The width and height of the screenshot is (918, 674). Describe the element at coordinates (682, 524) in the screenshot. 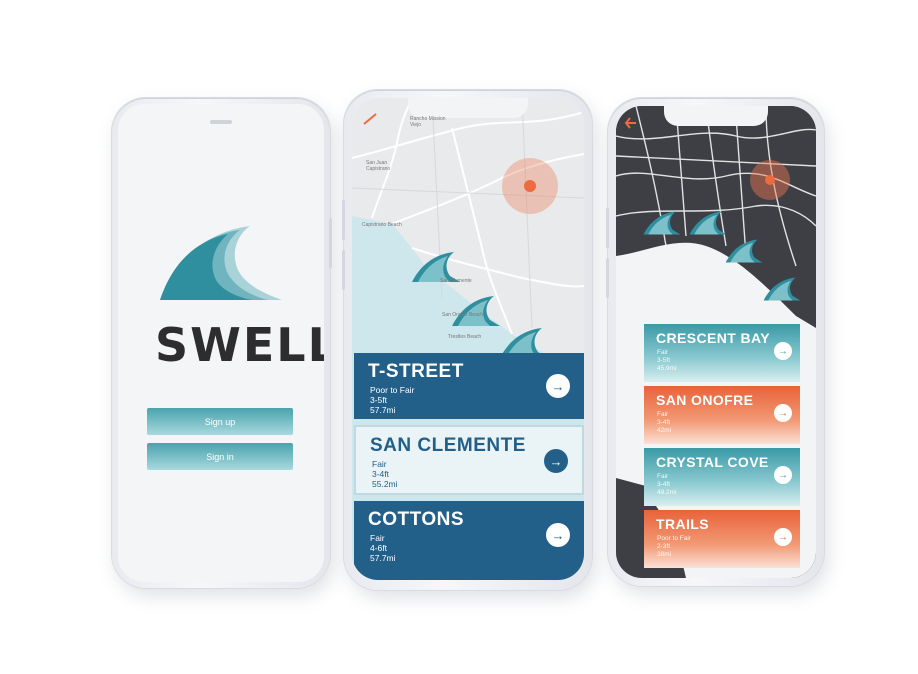

I see `spot-name: TRAILS` at that location.